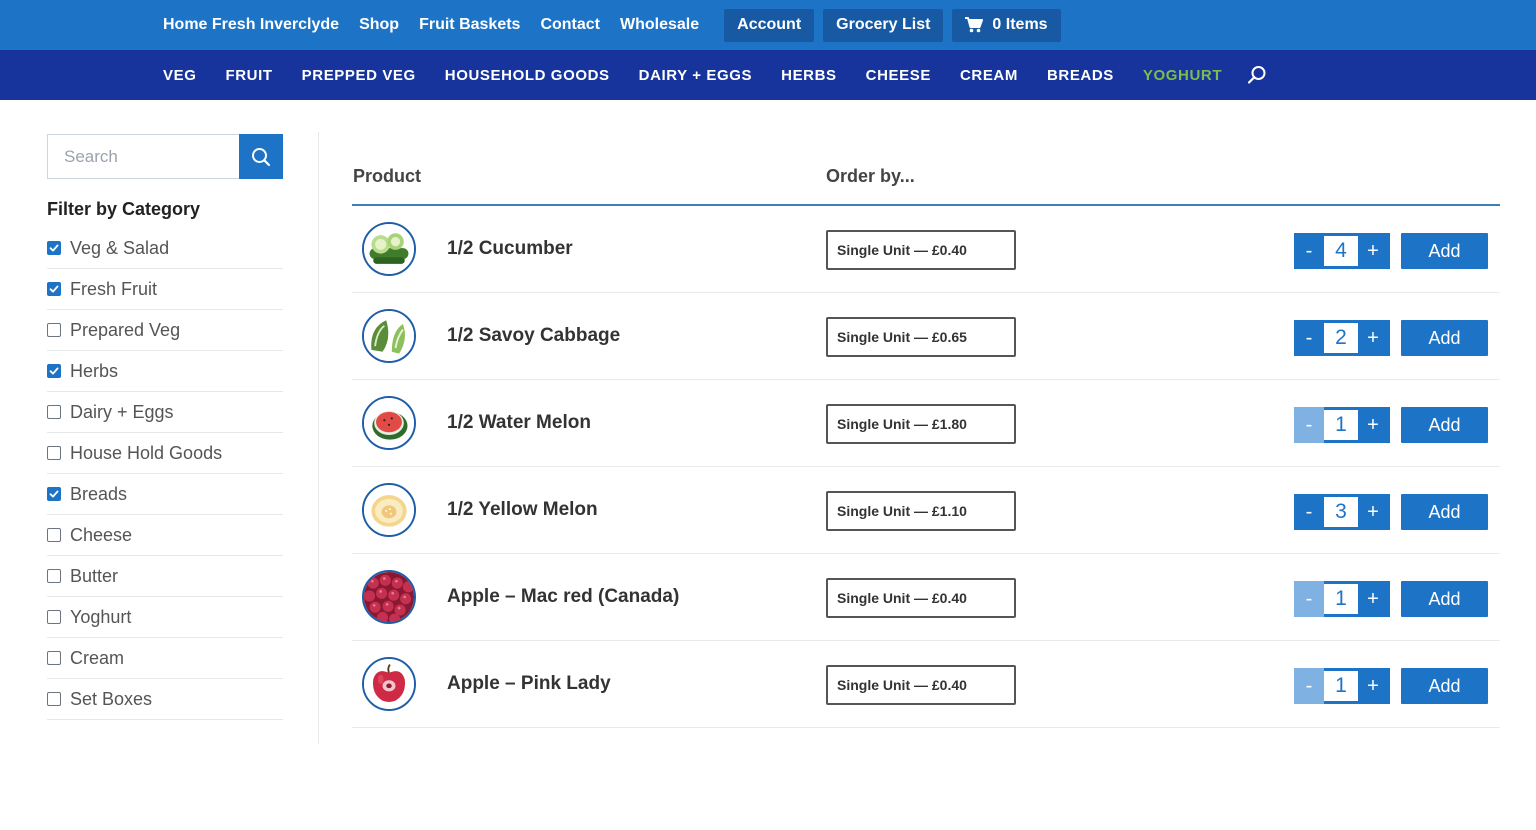  I want to click on nav-link-shop: Shop, so click(379, 25).